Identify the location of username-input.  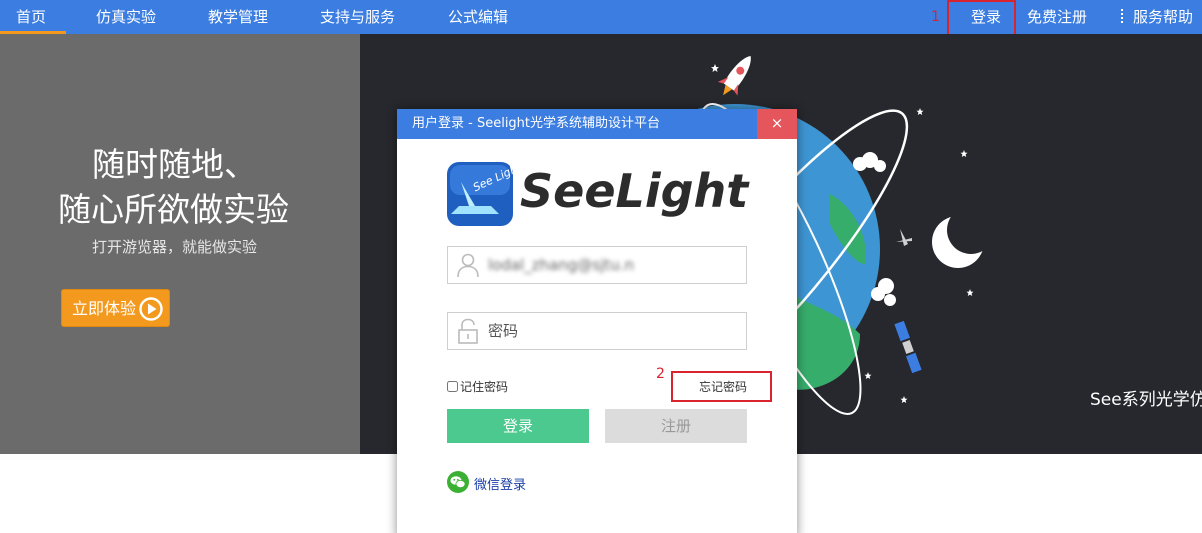
(613, 265).